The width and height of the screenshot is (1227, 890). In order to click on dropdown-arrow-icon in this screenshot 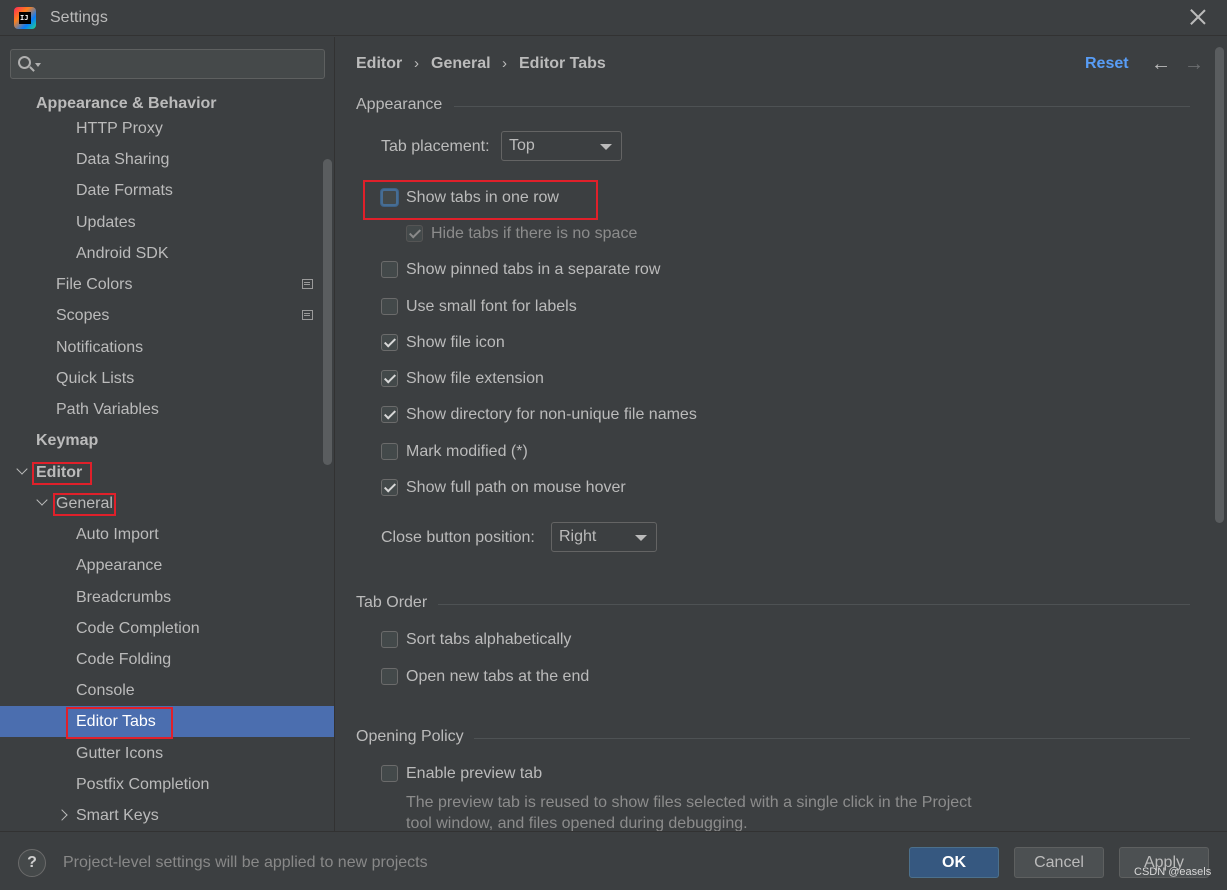, I will do `click(606, 147)`.